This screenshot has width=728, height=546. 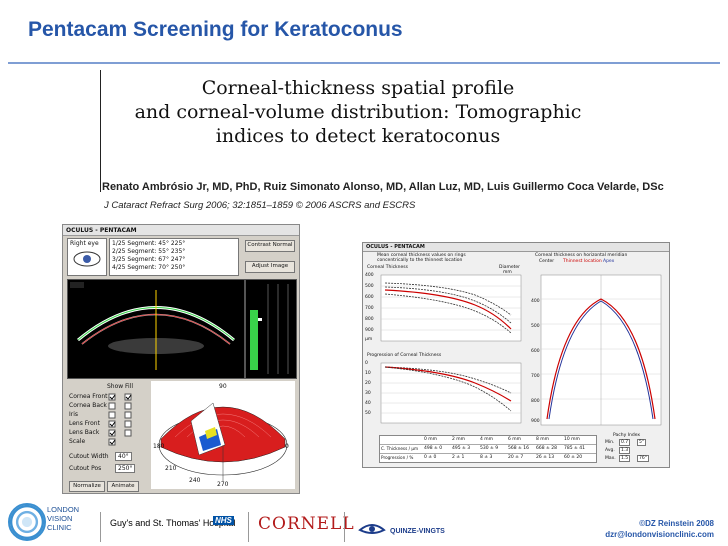 I want to click on cornea-section-graphic, so click(x=152, y=326).